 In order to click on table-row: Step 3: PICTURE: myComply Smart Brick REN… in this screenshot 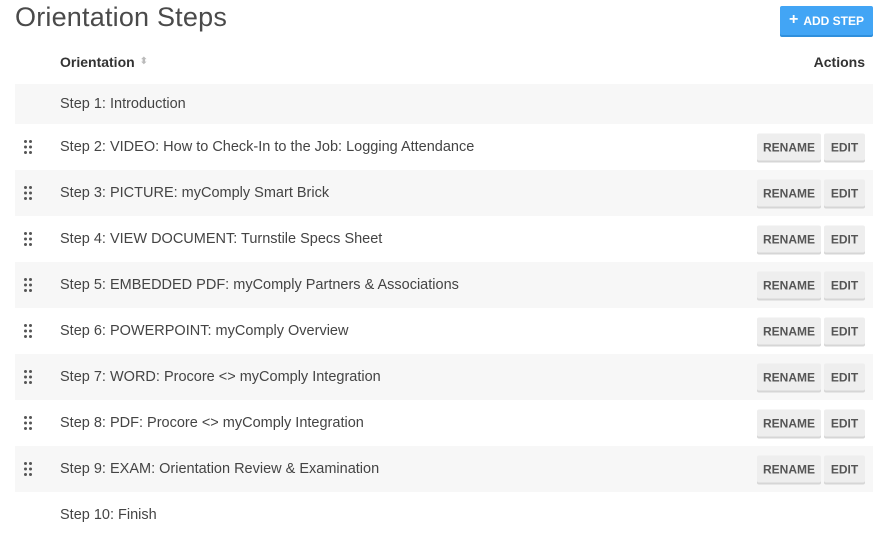, I will do `click(444, 193)`.